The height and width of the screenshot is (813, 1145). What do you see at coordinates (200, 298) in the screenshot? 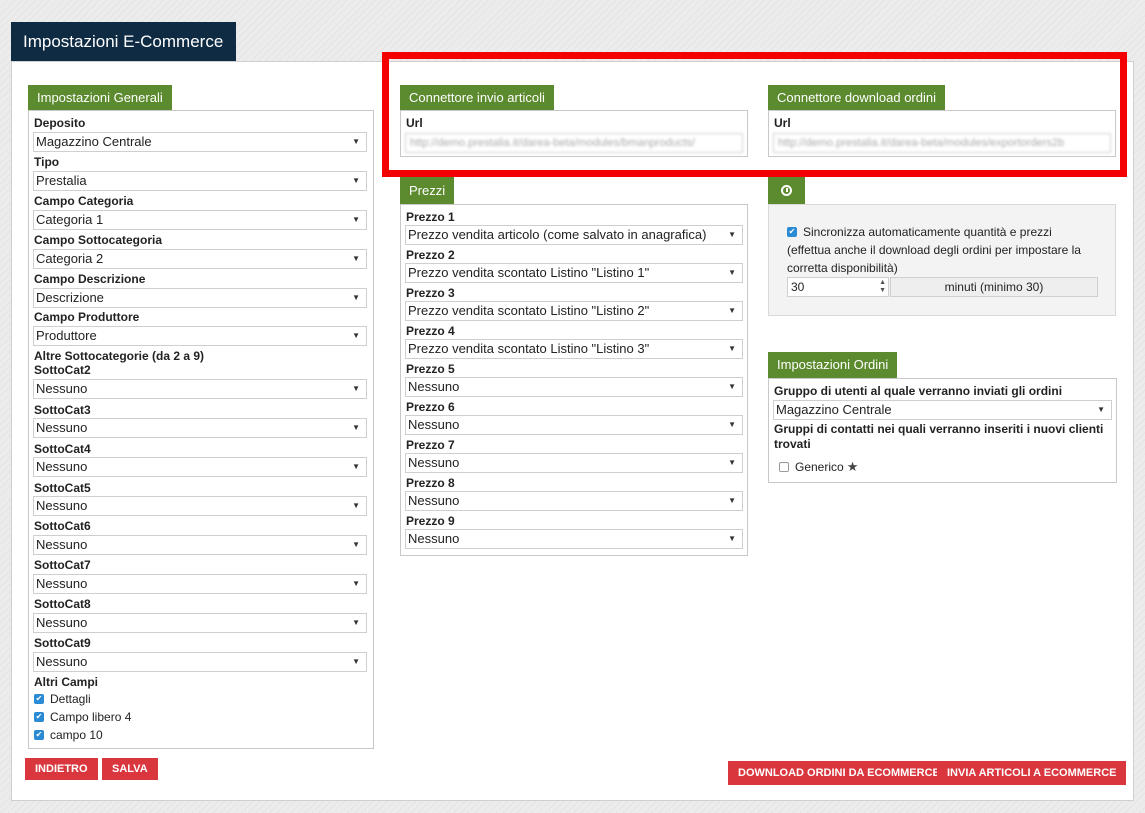
I see `campo-descrizione-select: Descrizione ▼` at bounding box center [200, 298].